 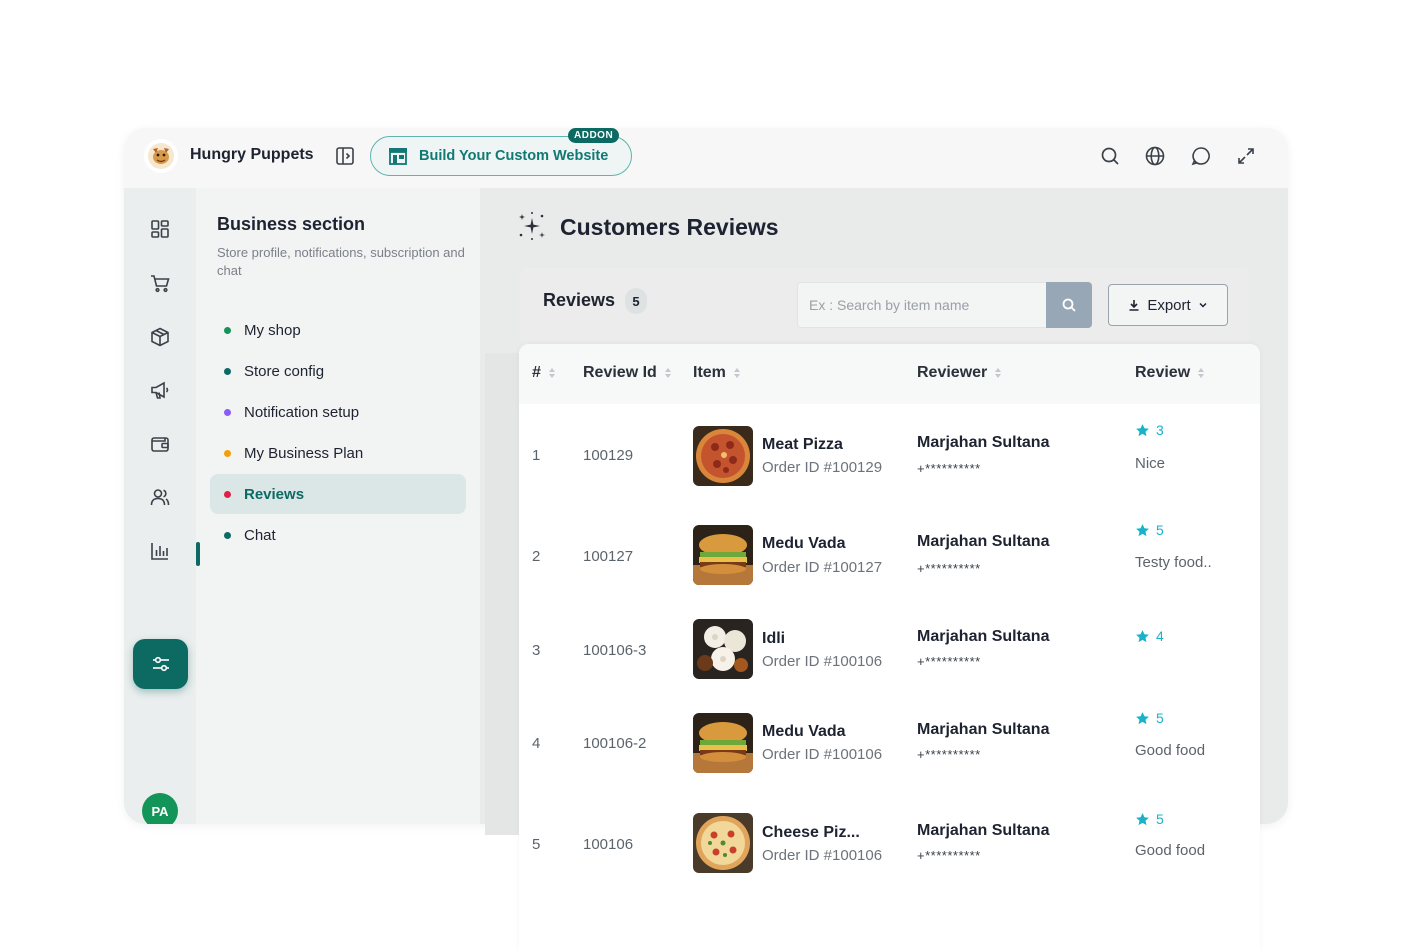 I want to click on column-label: Item, so click(x=709, y=372).